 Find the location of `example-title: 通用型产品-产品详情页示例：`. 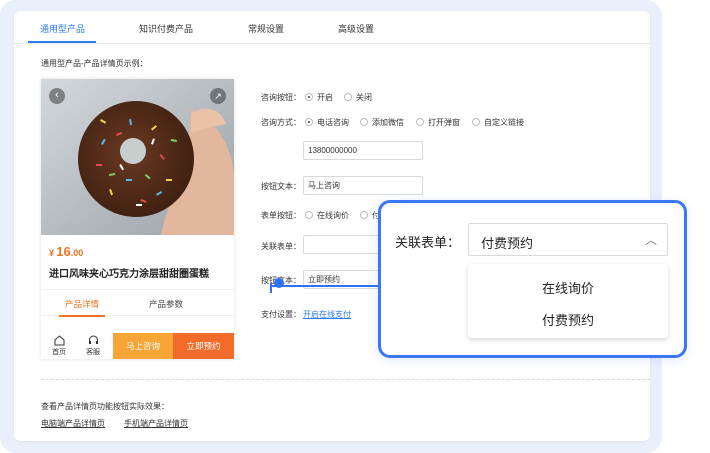

example-title: 通用型产品-产品详情页示例： is located at coordinates (94, 63).